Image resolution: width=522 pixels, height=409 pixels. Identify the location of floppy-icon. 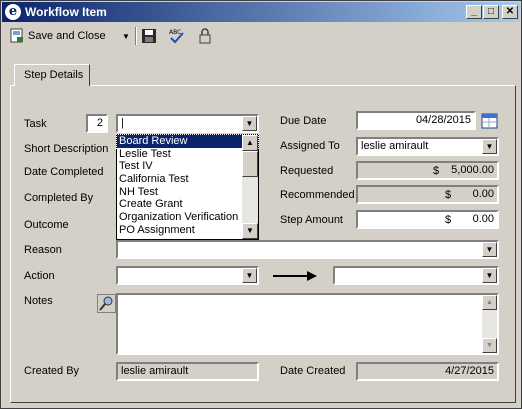
(149, 36).